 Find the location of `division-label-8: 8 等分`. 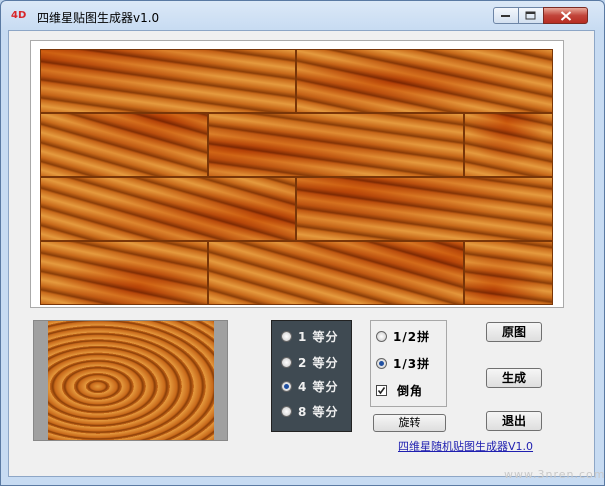

division-label-8: 8 等分 is located at coordinates (318, 411).